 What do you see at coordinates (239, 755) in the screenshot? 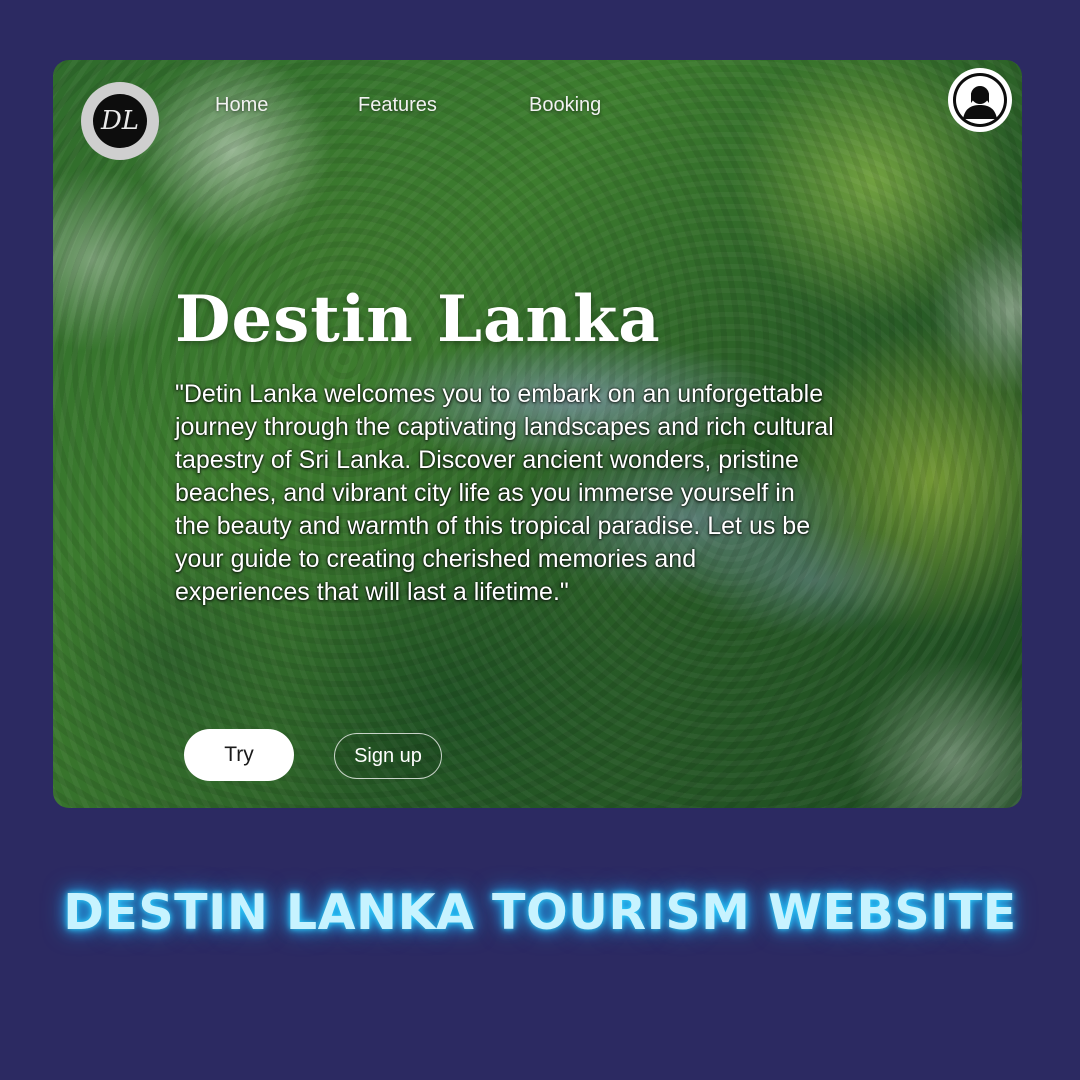
I see `try-button: Try` at bounding box center [239, 755].